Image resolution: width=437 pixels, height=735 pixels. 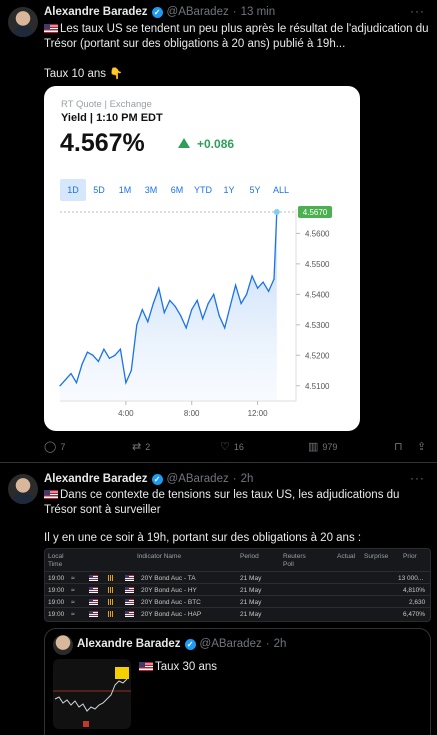 I want to click on share-button: ⇪, so click(x=421, y=446).